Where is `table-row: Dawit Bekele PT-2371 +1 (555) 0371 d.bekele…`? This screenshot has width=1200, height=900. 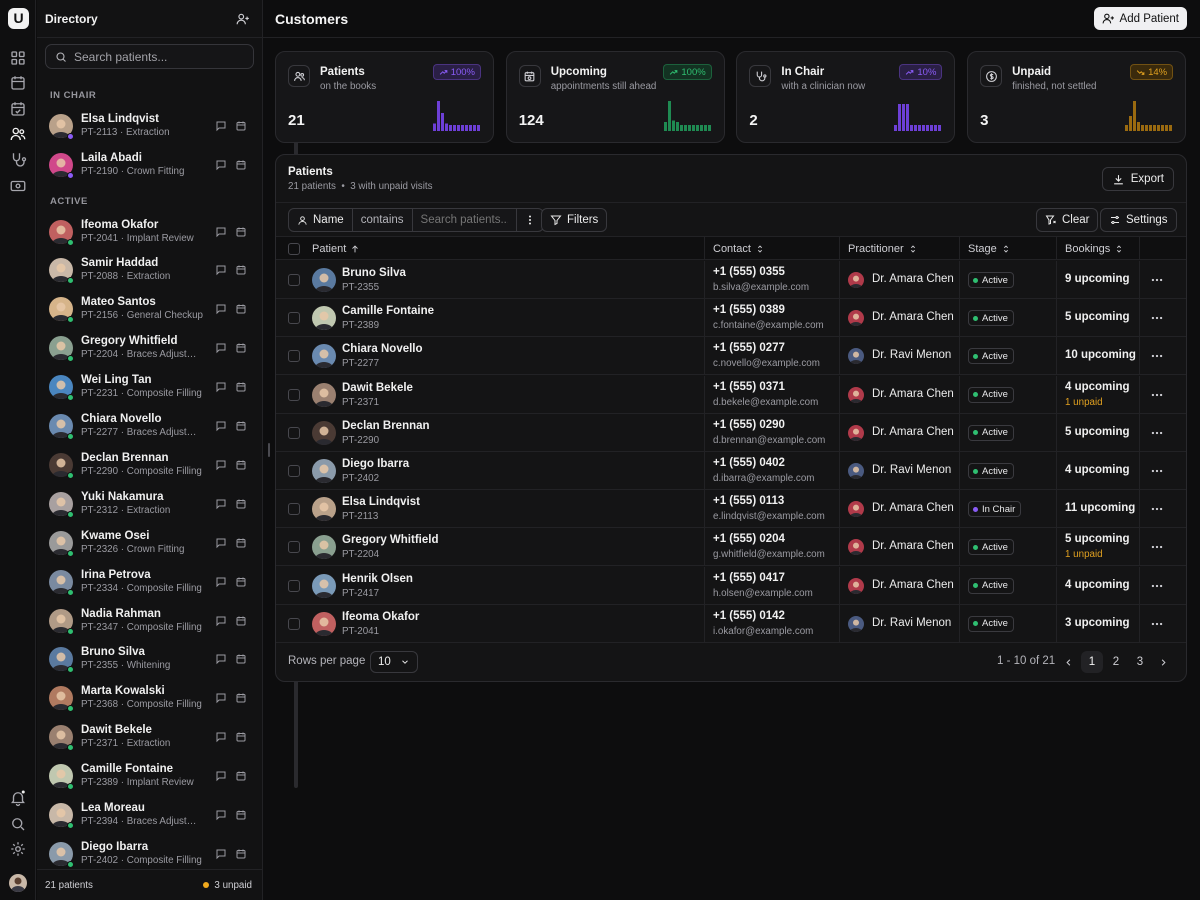
table-row: Dawit Bekele PT-2371 +1 (555) 0371 d.bekele… is located at coordinates (731, 394).